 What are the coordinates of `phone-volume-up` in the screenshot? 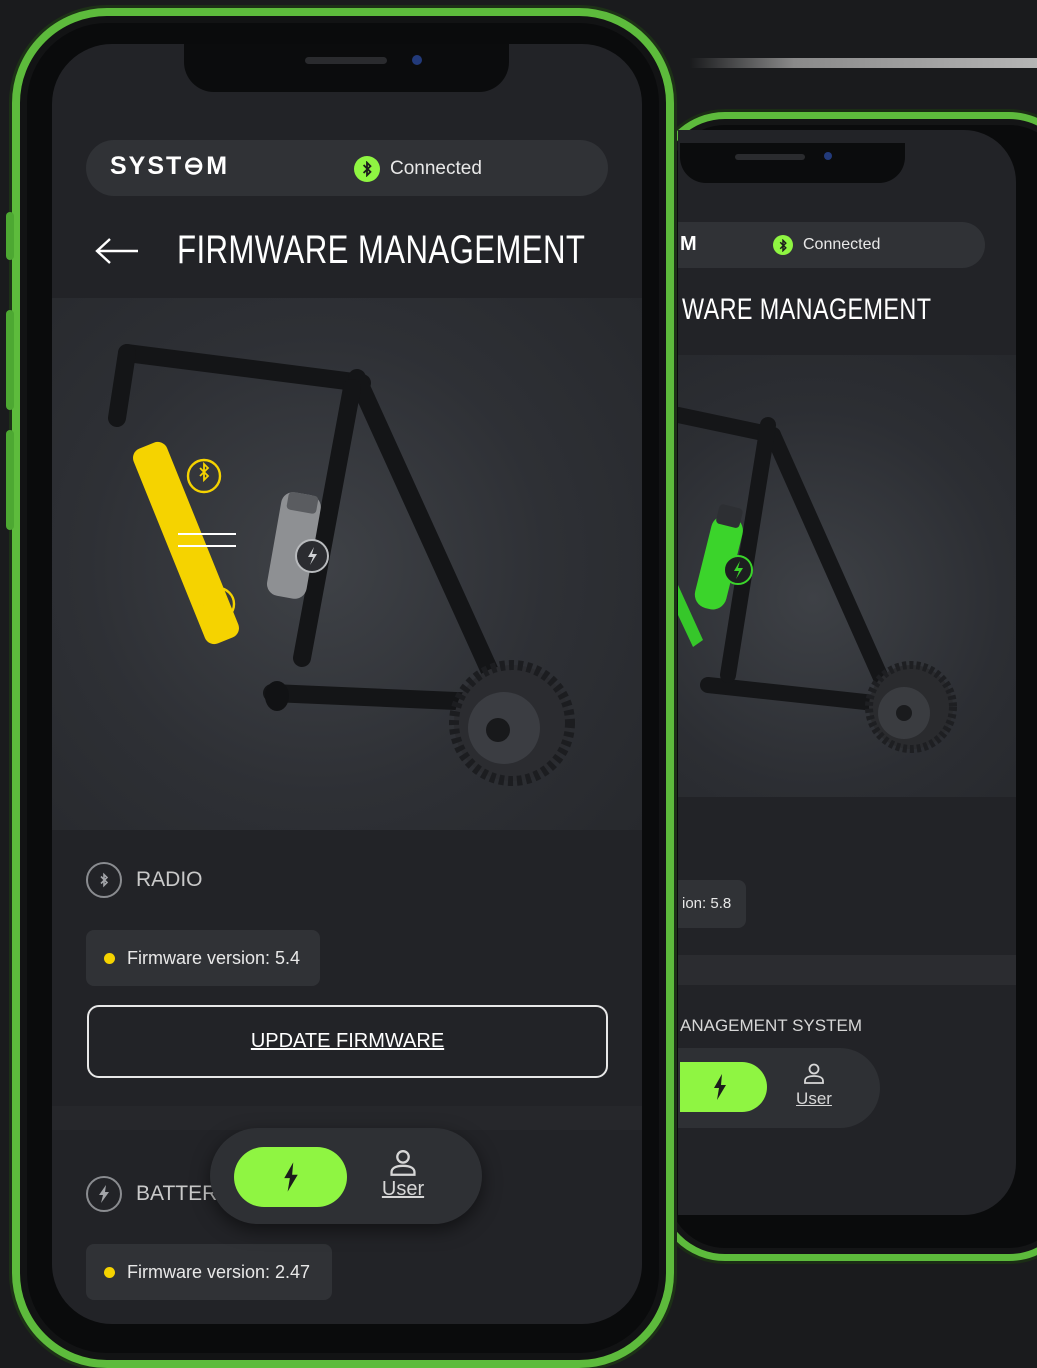 It's located at (10, 360).